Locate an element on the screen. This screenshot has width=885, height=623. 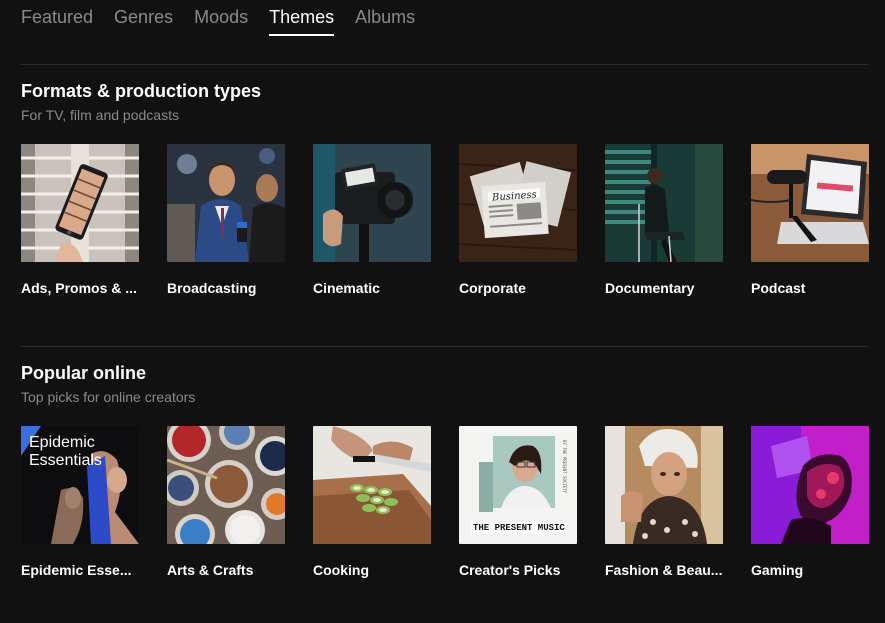
tab-featured: Featured is located at coordinates (57, 21).